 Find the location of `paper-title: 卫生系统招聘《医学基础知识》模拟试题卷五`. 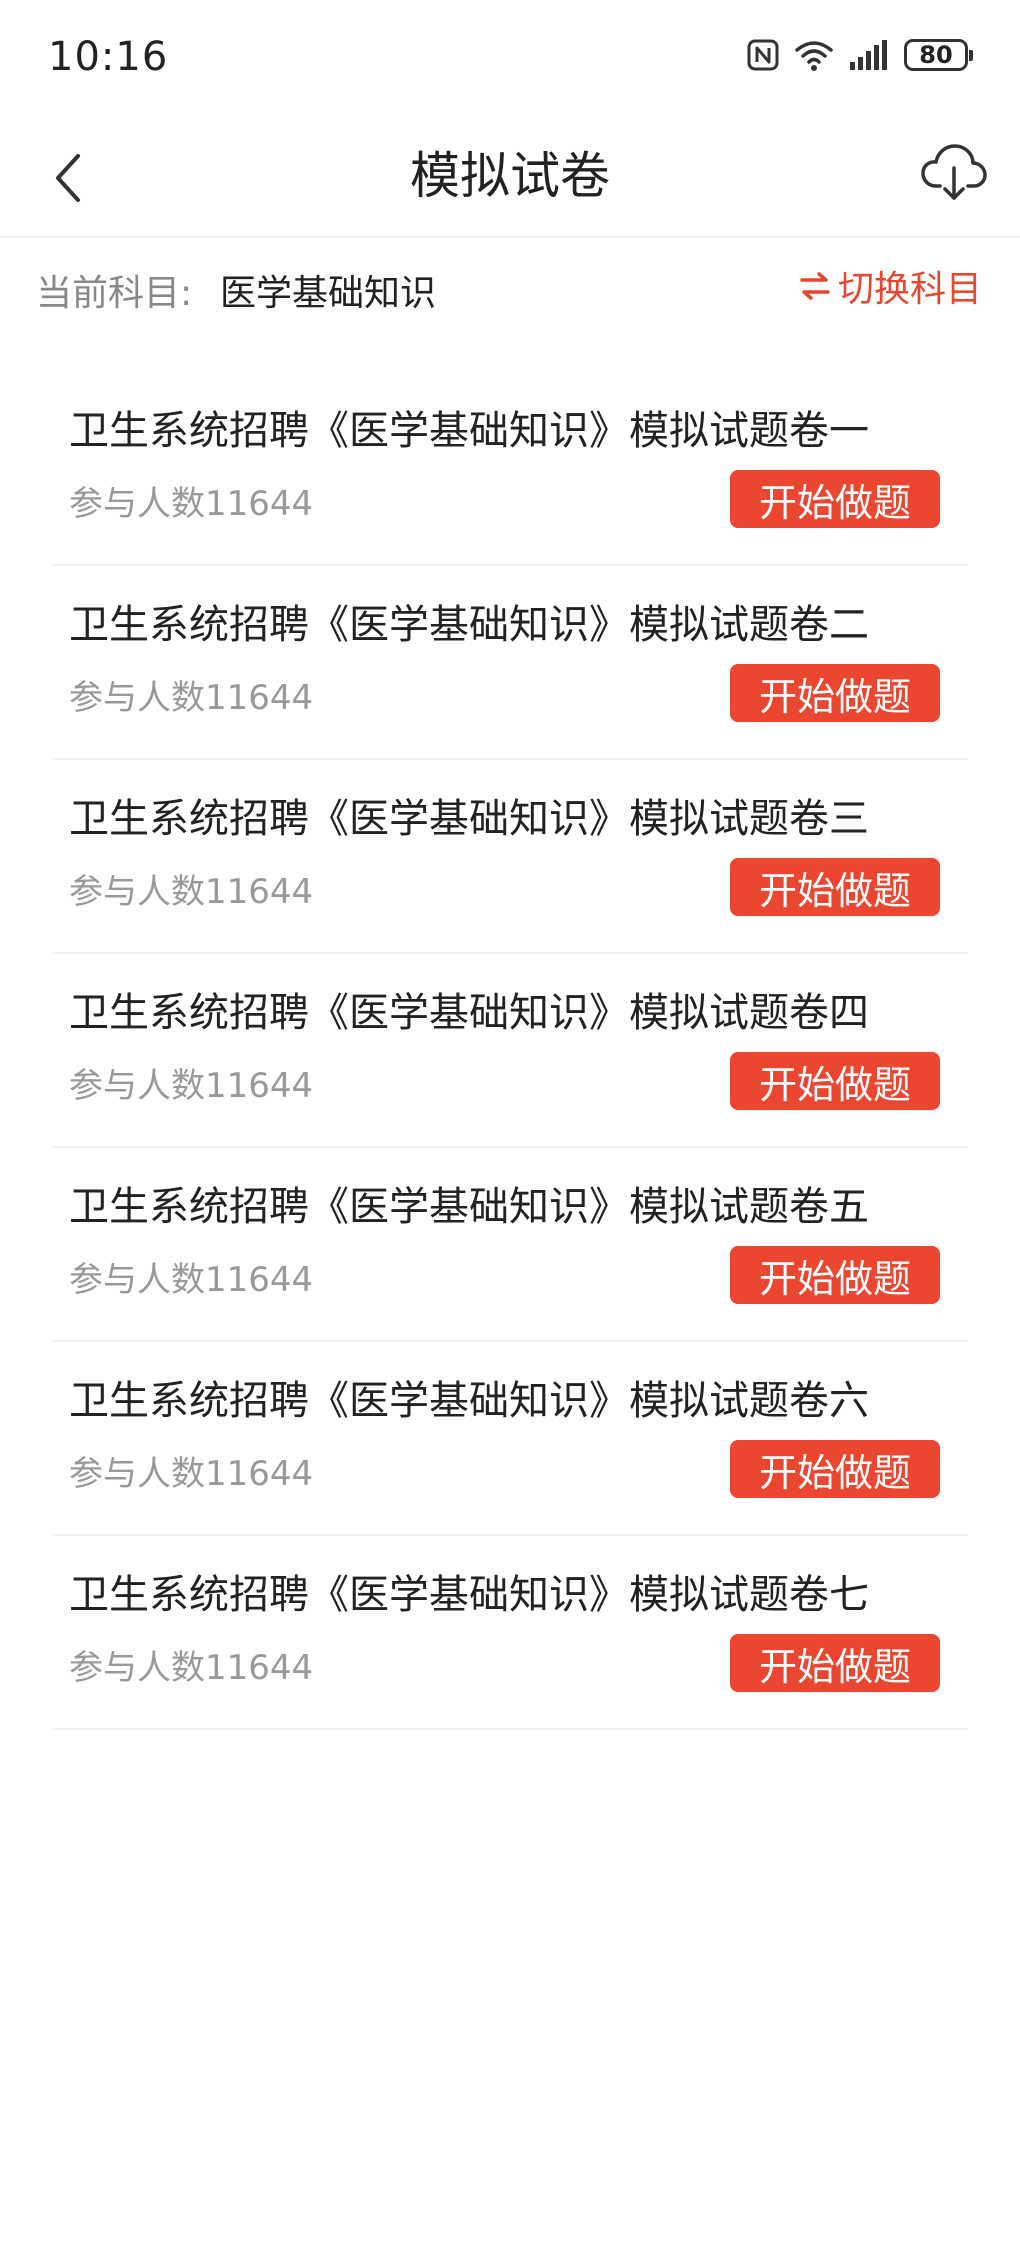

paper-title: 卫生系统招聘《医学基础知识》模拟试题卷五 is located at coordinates (469, 1207).